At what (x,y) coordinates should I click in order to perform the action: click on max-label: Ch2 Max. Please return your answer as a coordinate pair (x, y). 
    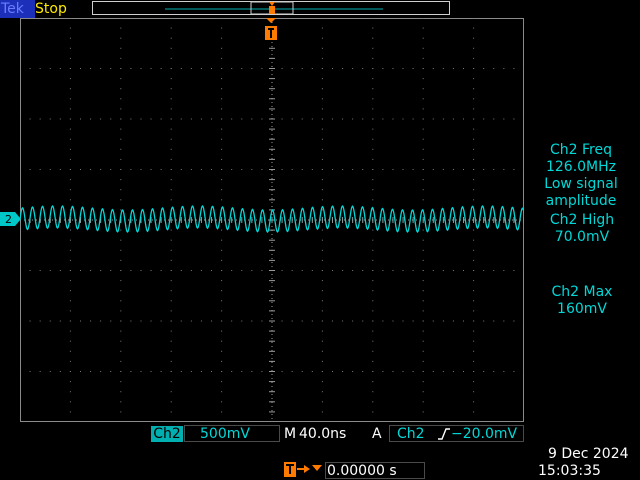
    Looking at the image, I should click on (582, 292).